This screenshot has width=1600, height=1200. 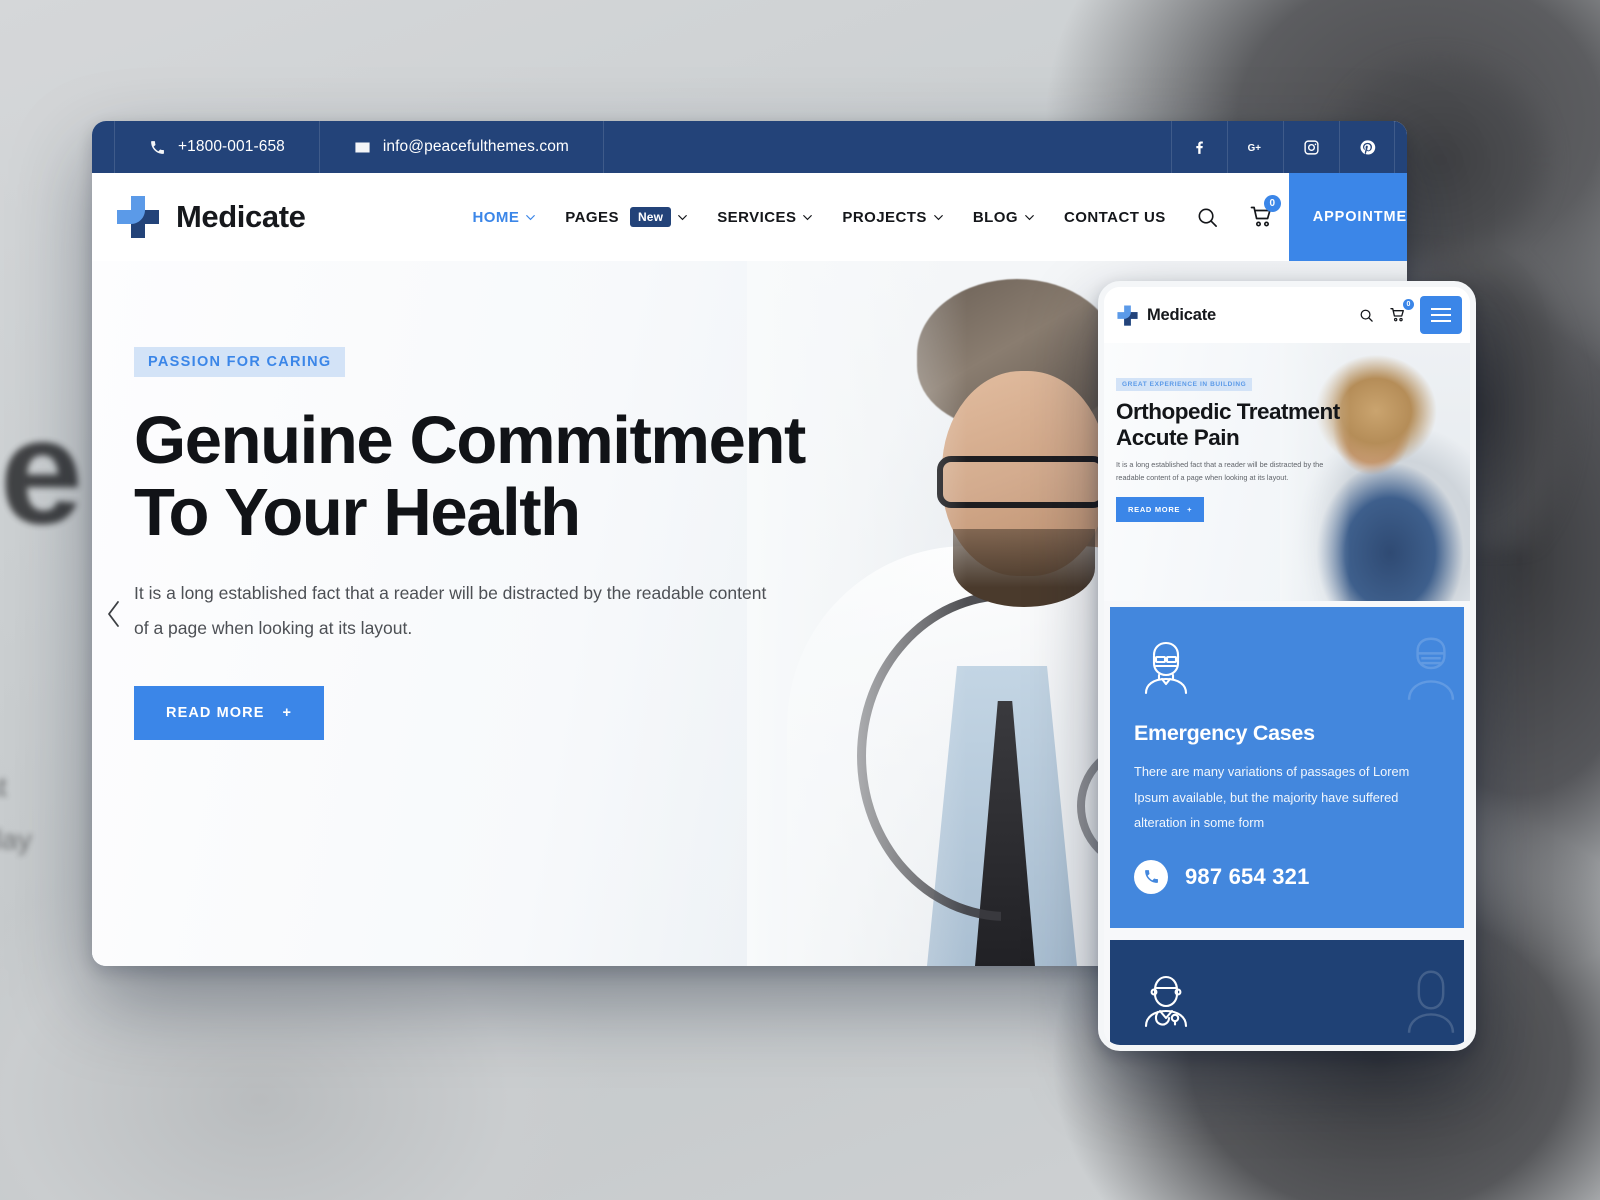 What do you see at coordinates (215, 713) in the screenshot?
I see `hero-read-more-label: READ MORE` at bounding box center [215, 713].